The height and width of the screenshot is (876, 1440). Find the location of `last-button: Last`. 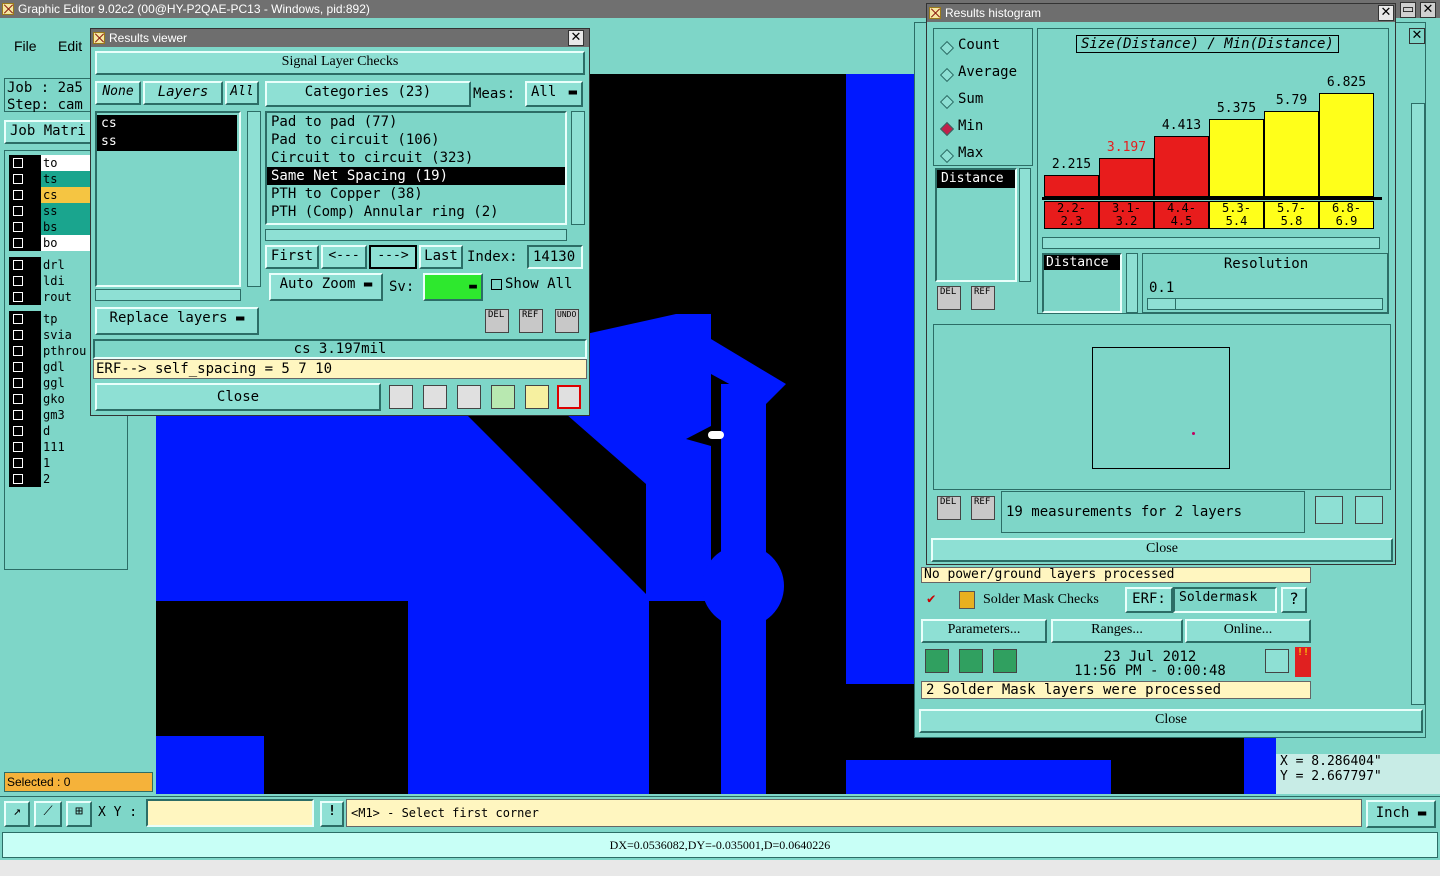

last-button: Last is located at coordinates (441, 257).